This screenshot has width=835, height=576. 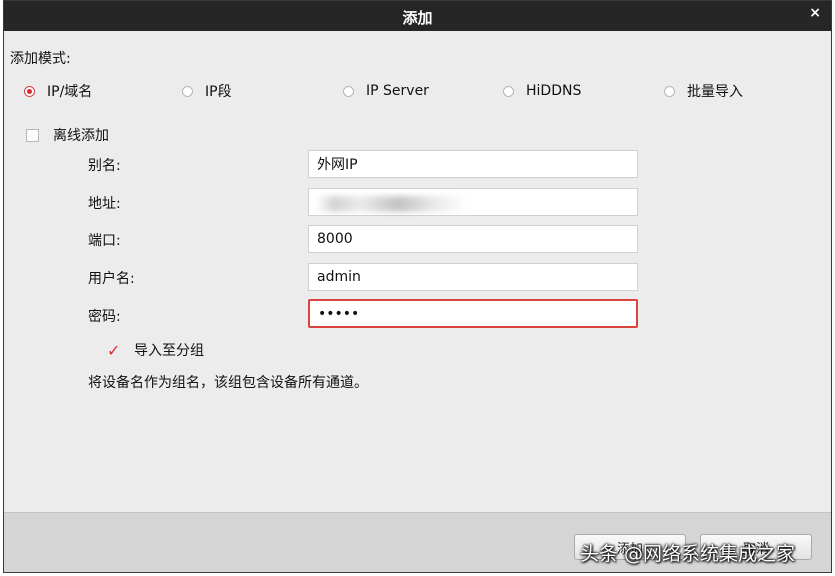 What do you see at coordinates (473, 313) in the screenshot?
I see `password-input` at bounding box center [473, 313].